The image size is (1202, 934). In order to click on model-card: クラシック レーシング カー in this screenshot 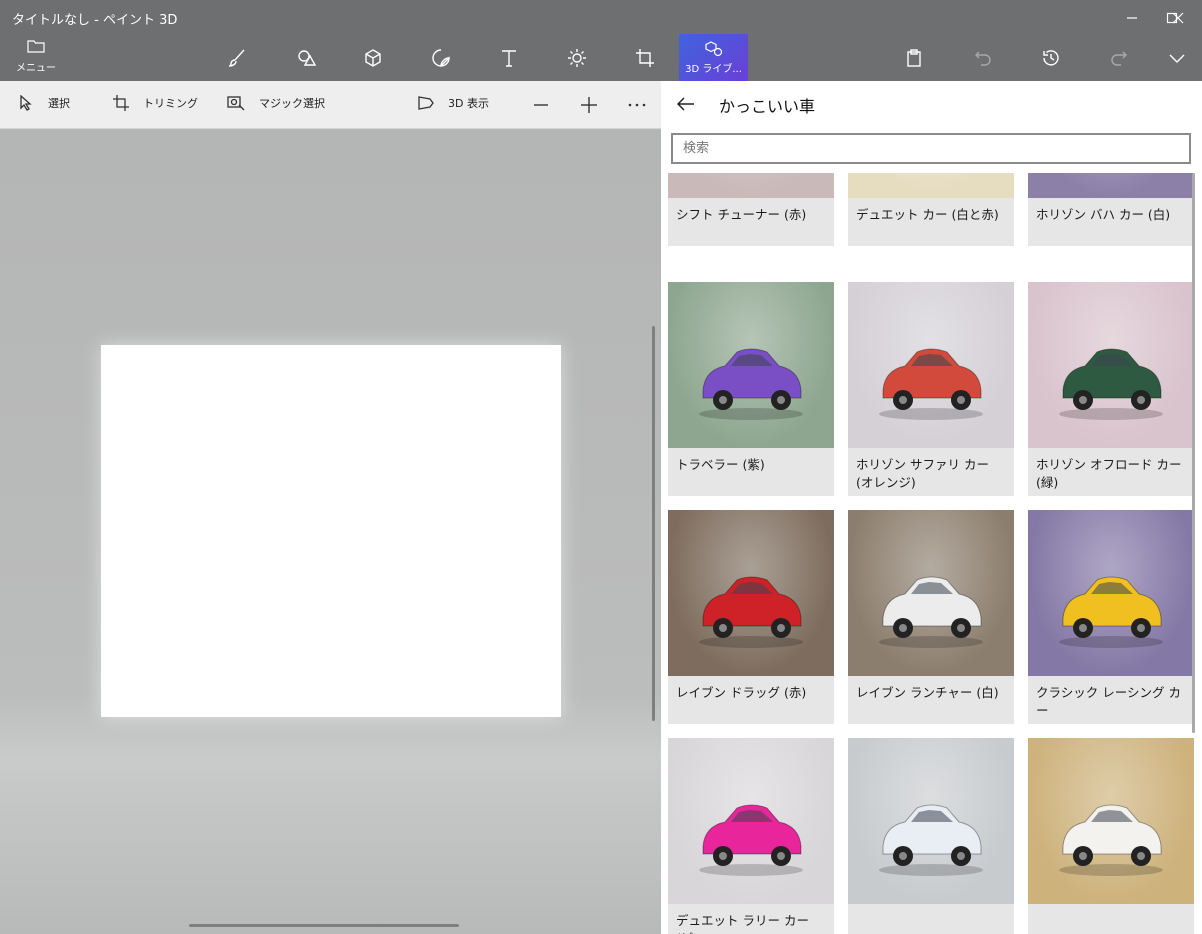, I will do `click(1111, 617)`.